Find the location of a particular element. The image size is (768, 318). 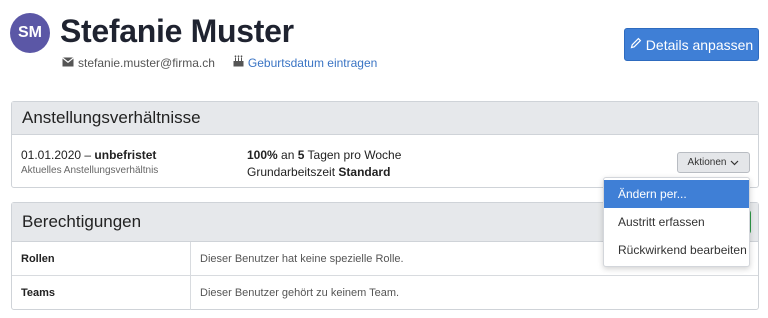

employment-dates: 01.01.2020 – unbefristet is located at coordinates (88, 155).